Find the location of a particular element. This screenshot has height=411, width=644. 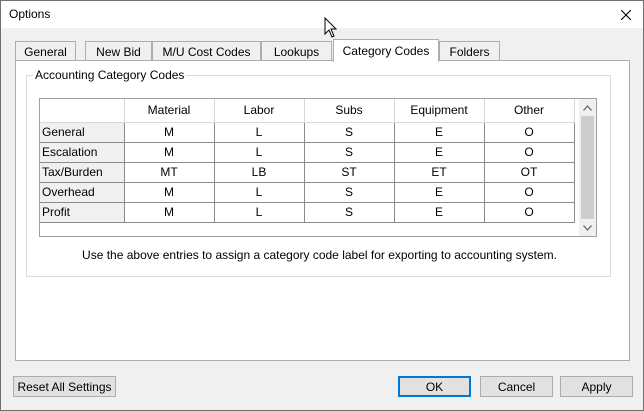

code-cell: ST is located at coordinates (349, 172).